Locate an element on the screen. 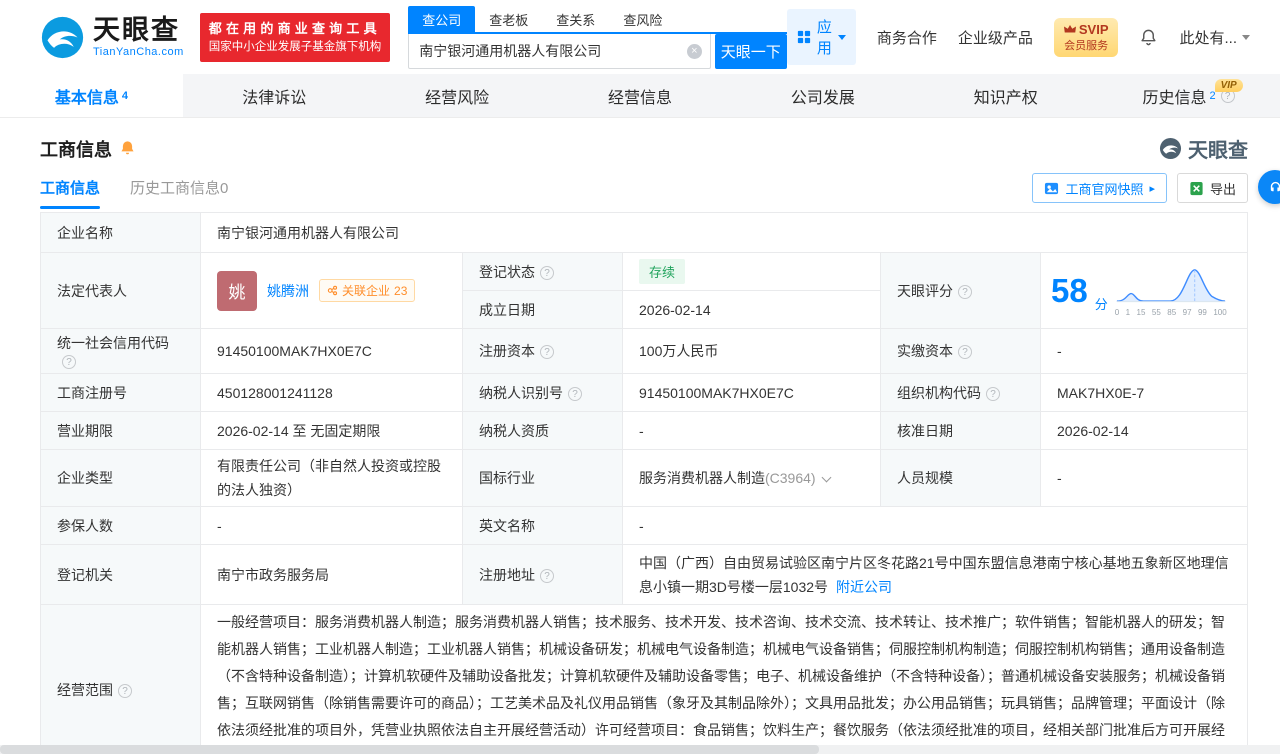 Image resolution: width=1280 pixels, height=754 pixels. brand-name: 天眼查 is located at coordinates (136, 30).